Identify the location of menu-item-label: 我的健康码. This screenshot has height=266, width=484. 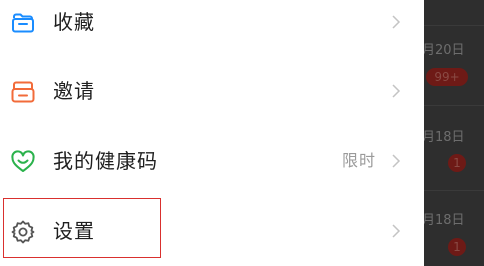
(105, 161).